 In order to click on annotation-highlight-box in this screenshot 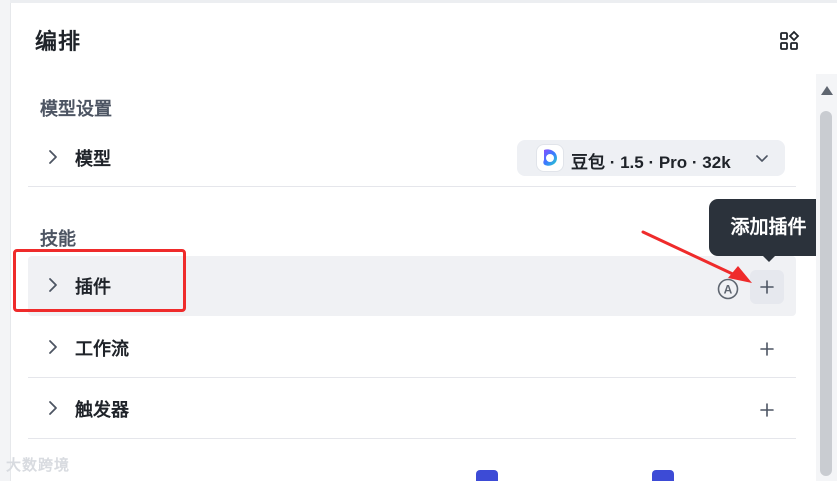, I will do `click(99, 280)`.